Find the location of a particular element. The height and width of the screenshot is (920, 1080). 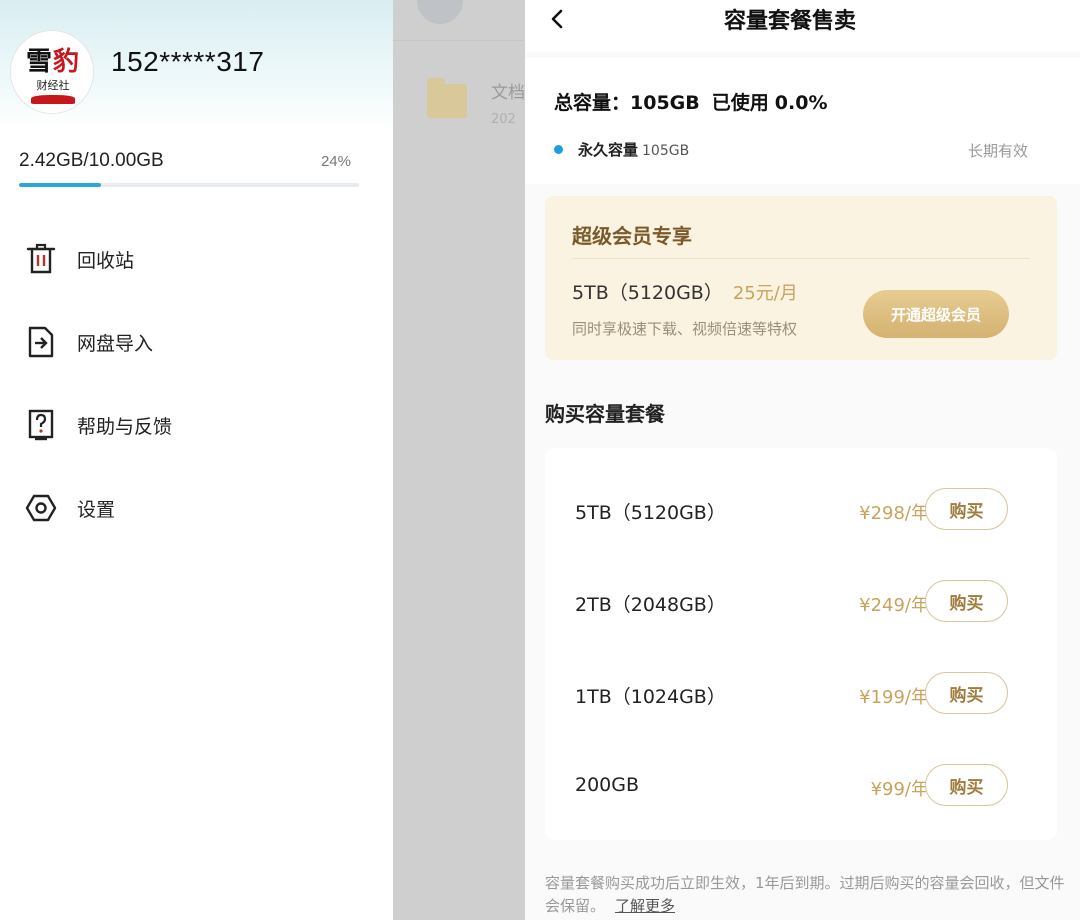

plan-price: ¥99/年 is located at coordinates (899, 789).